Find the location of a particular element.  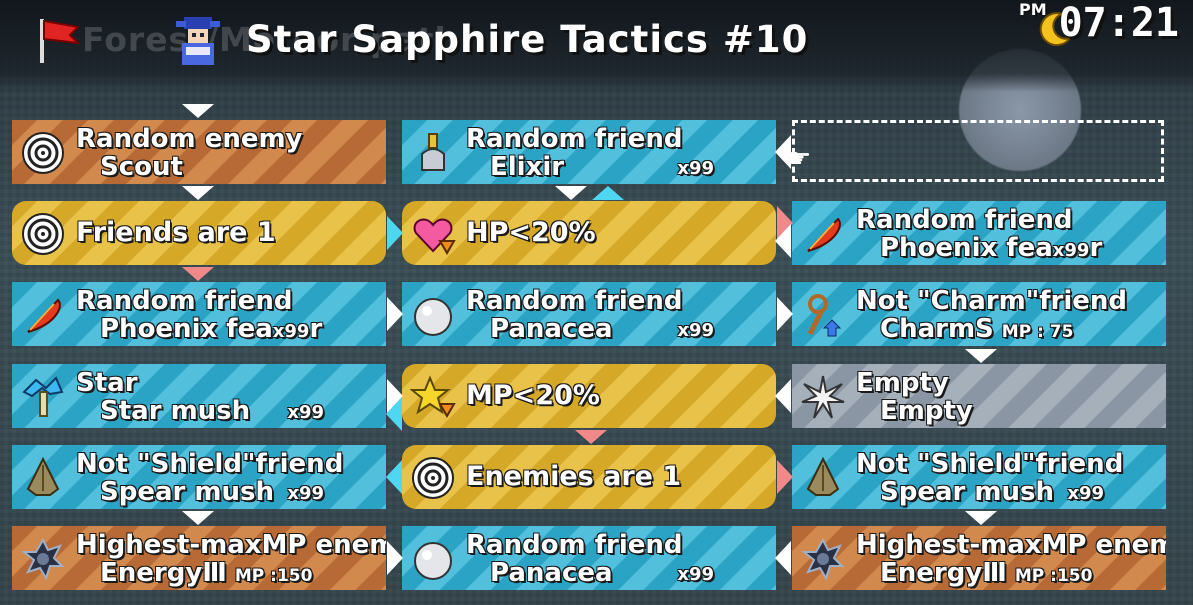

tactic-cell-c1-r2: Friends are 1 is located at coordinates (199, 233).